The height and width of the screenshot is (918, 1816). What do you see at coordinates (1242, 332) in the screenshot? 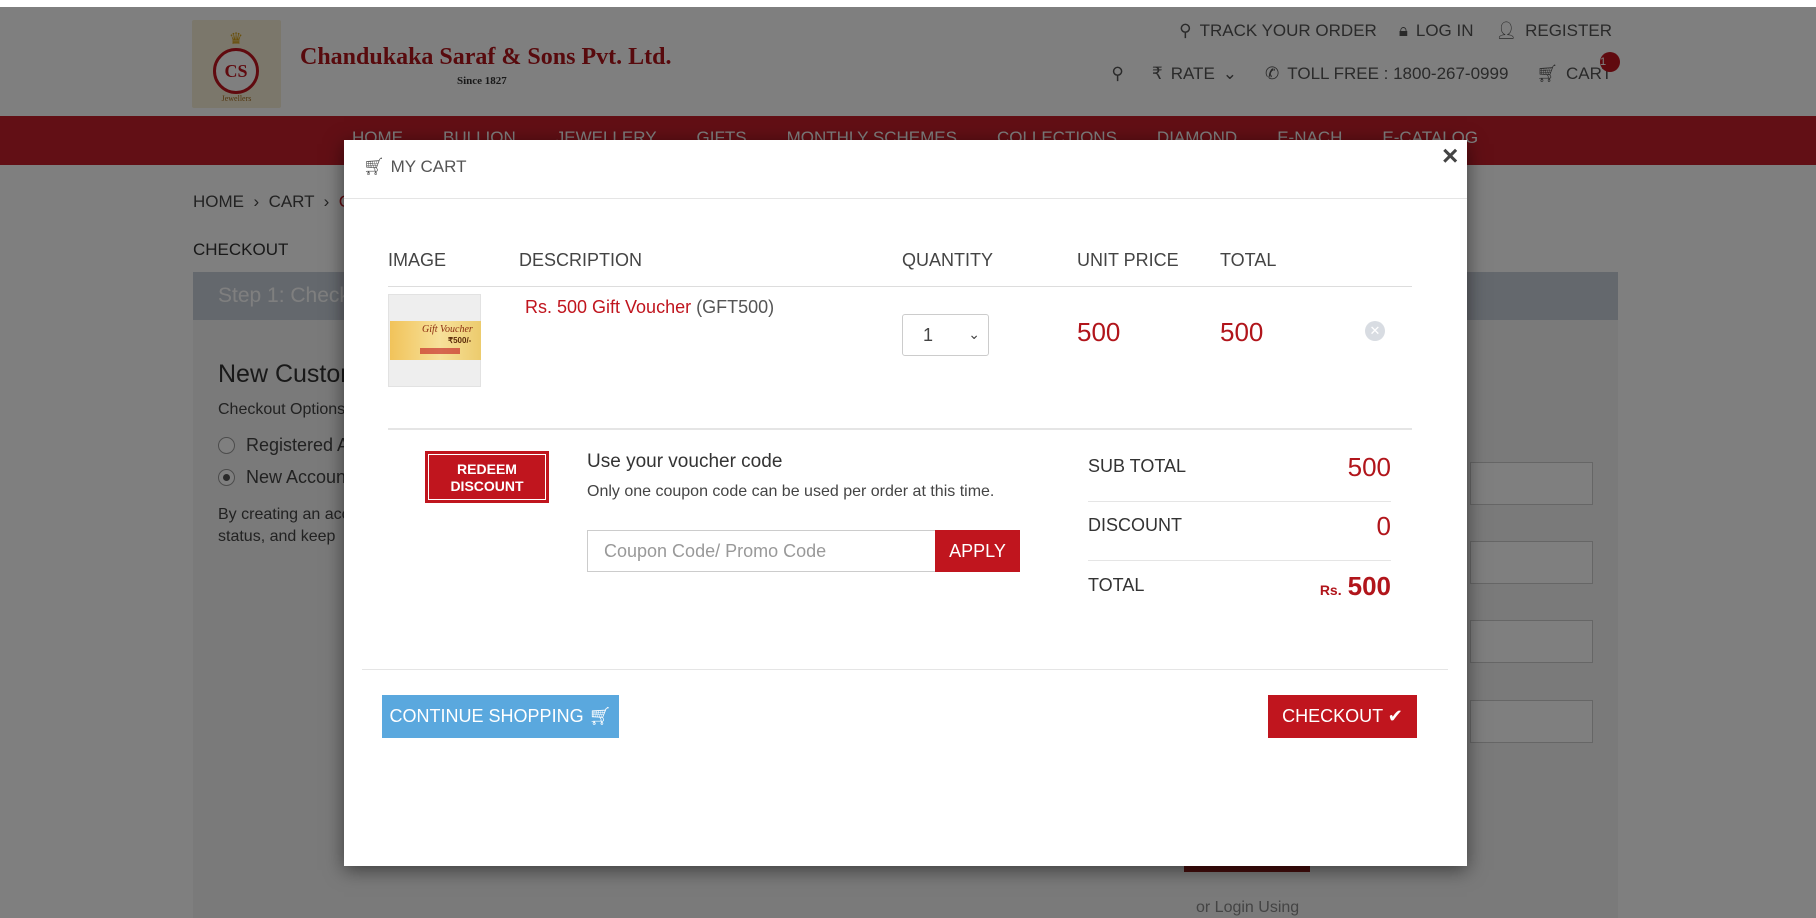
I see `line-total: 500` at bounding box center [1242, 332].